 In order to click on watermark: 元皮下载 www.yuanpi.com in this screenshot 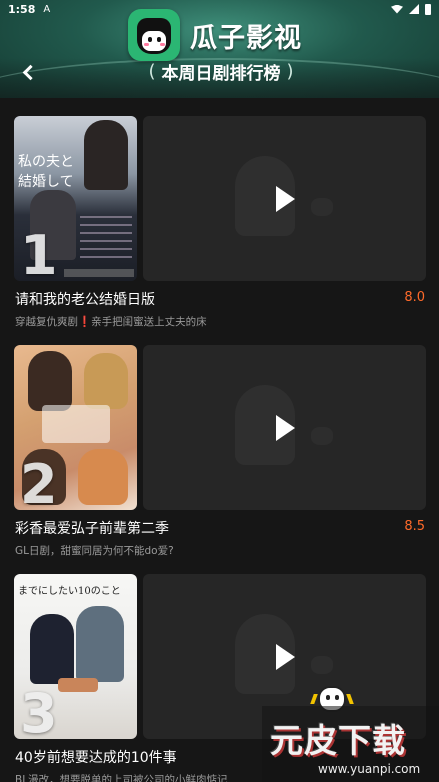, I will do `click(350, 744)`.